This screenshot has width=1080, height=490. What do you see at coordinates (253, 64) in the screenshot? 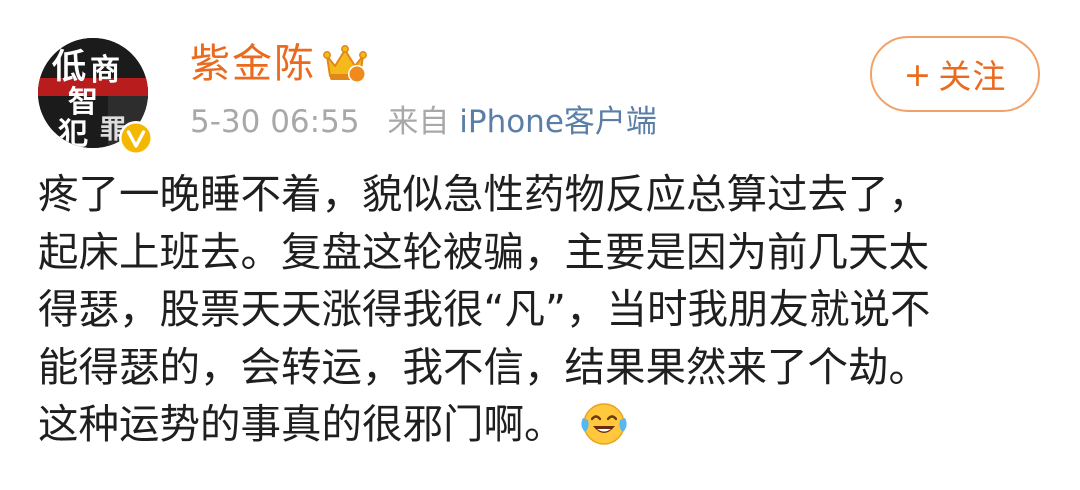
I see `username: 紫金陈` at bounding box center [253, 64].